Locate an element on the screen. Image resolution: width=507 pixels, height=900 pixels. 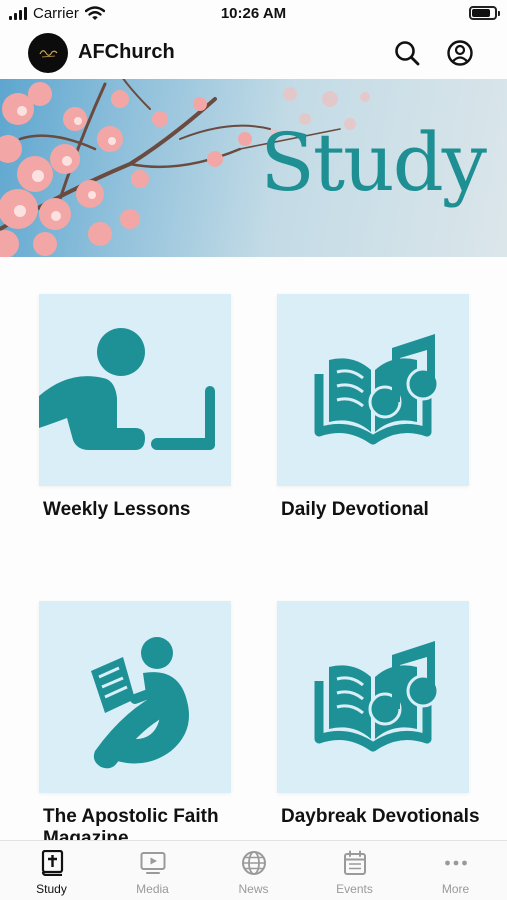
bible-icon is located at coordinates (52, 863).